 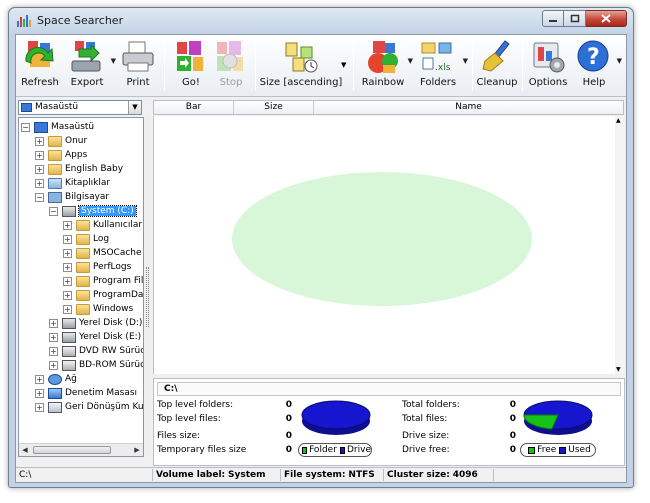 I want to click on sort-dropdown-icon: ▼, so click(x=343, y=65).